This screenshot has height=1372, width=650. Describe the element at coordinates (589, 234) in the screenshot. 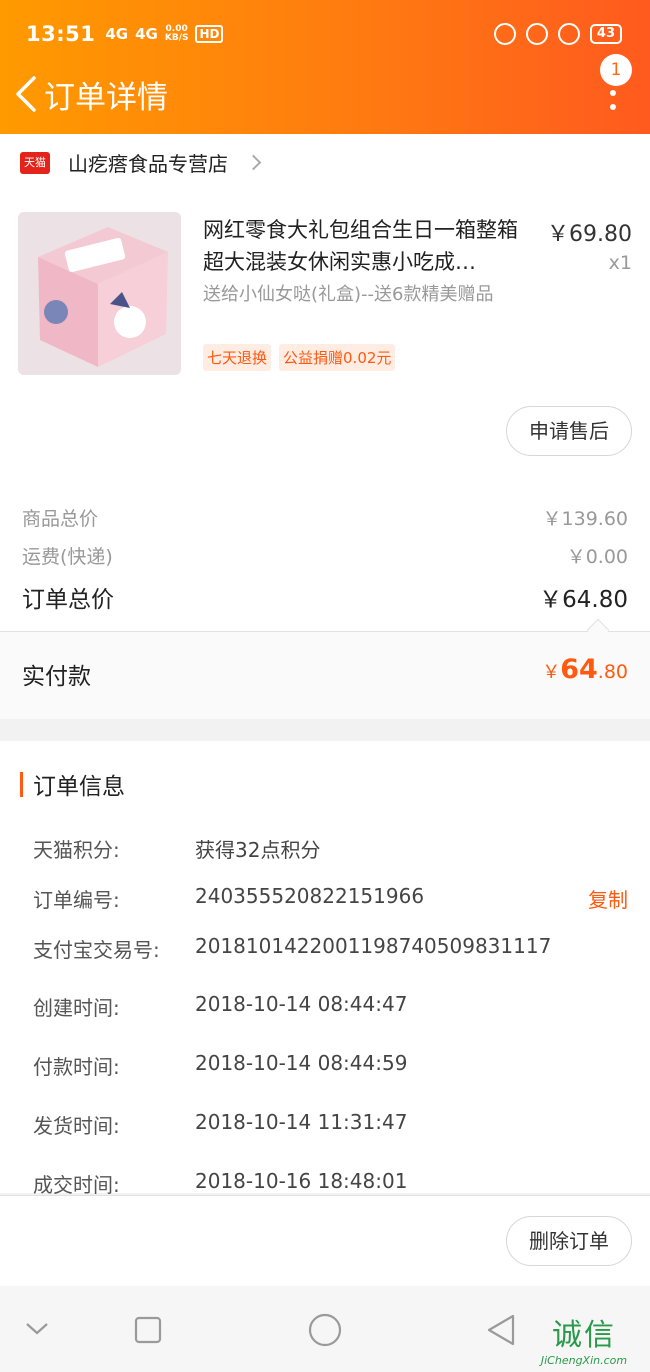

I see `product-price: ￥69.80` at that location.